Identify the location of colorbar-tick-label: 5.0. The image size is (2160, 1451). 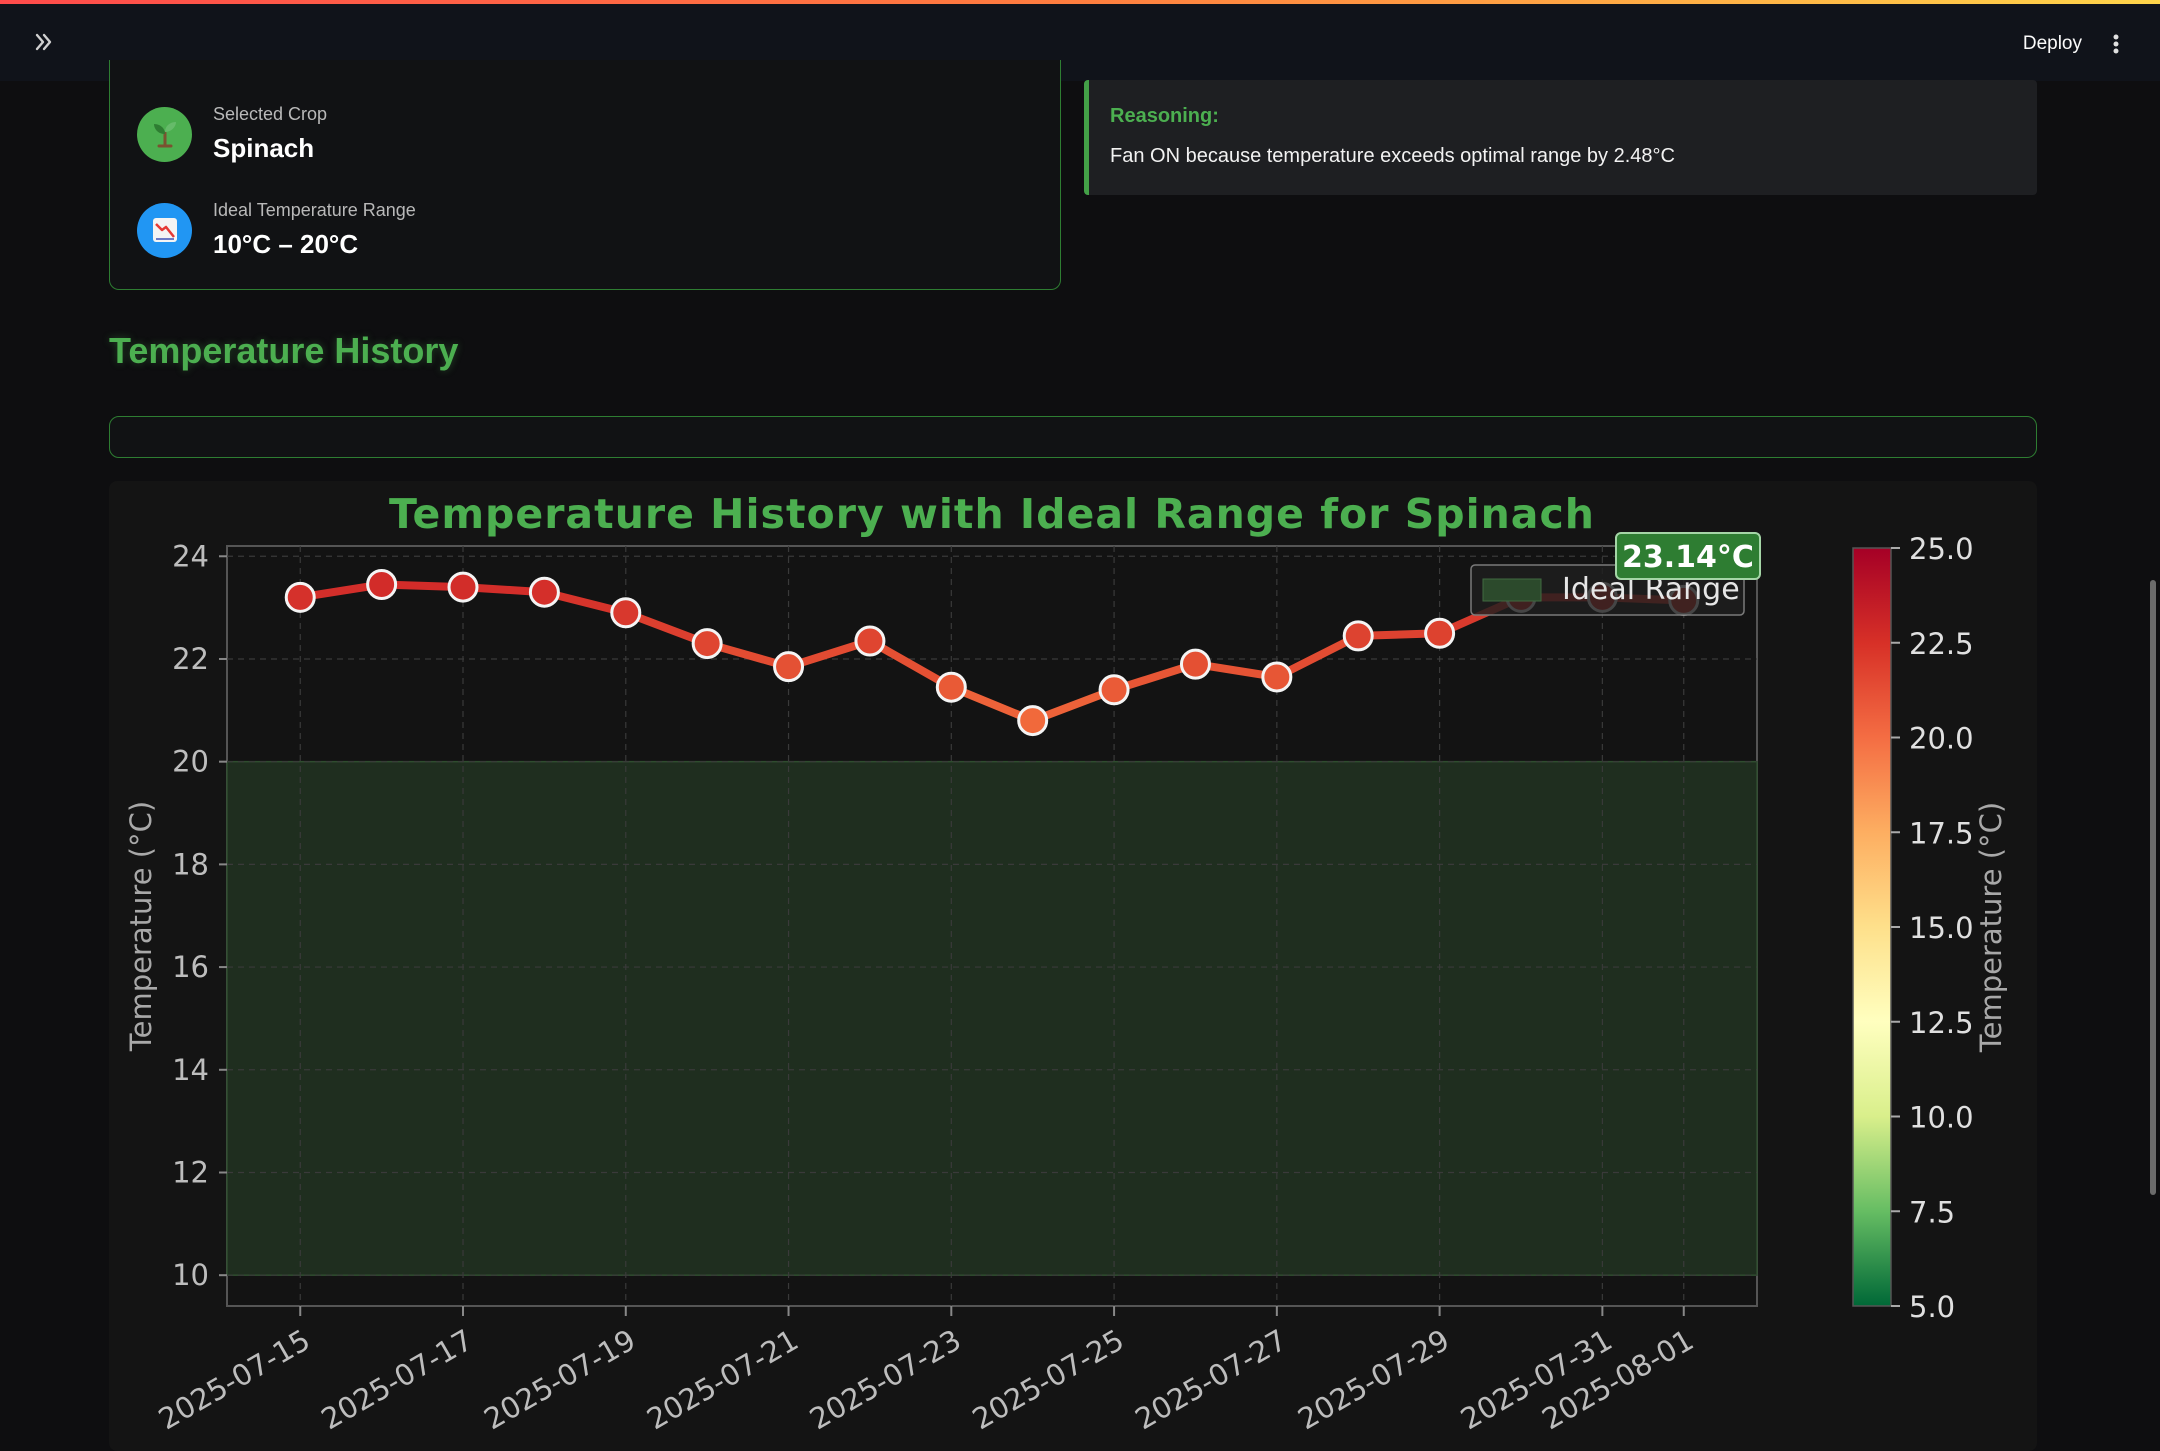
(1932, 1307).